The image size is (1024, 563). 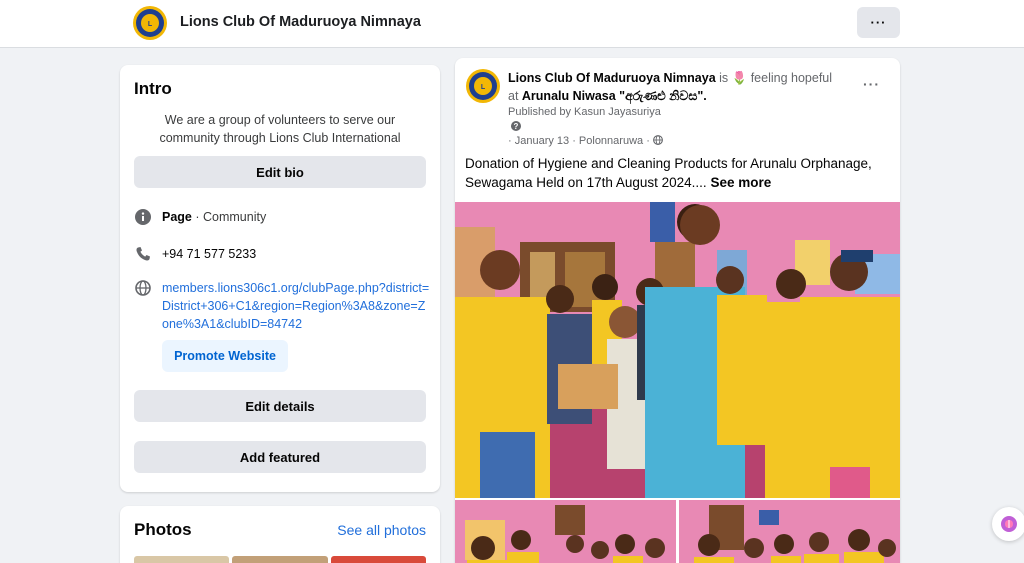 I want to click on category-row: Page · Community, so click(x=200, y=217).